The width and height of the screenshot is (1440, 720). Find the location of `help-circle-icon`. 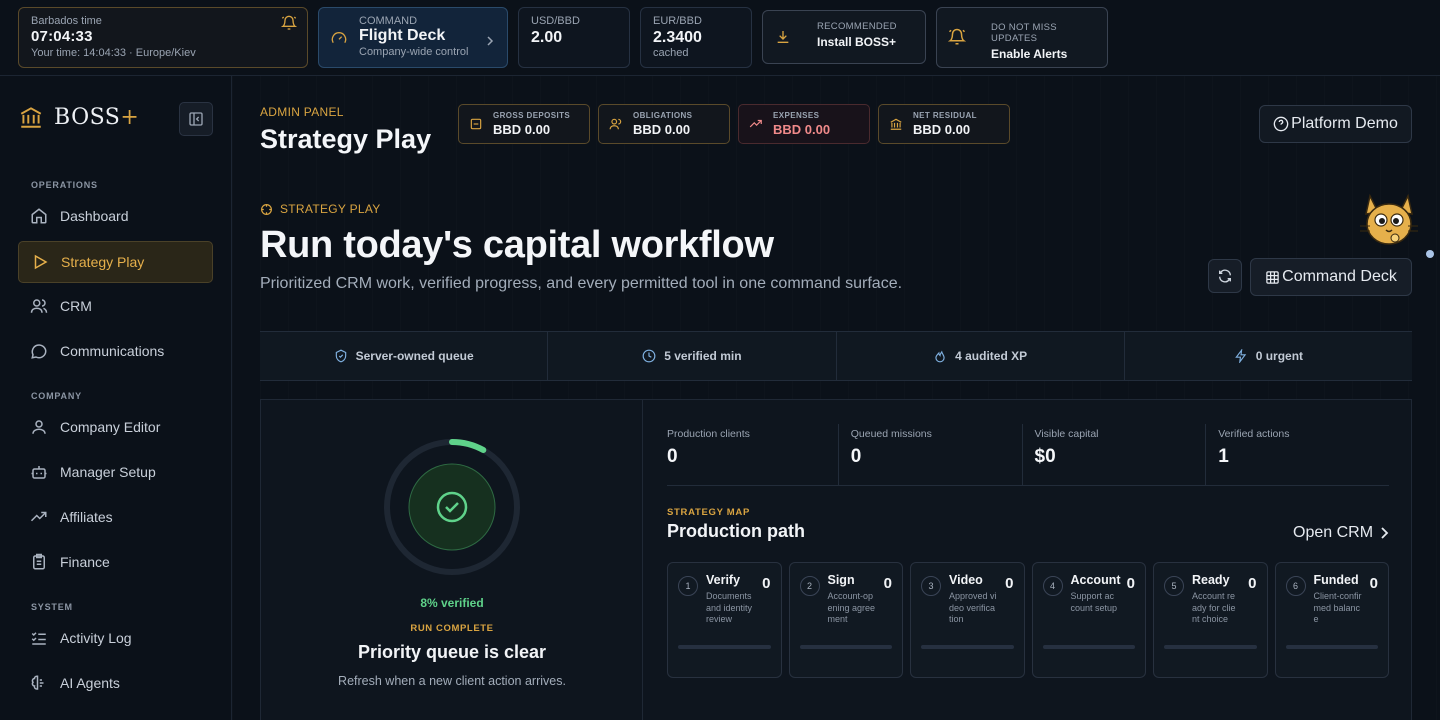

help-circle-icon is located at coordinates (1281, 124).